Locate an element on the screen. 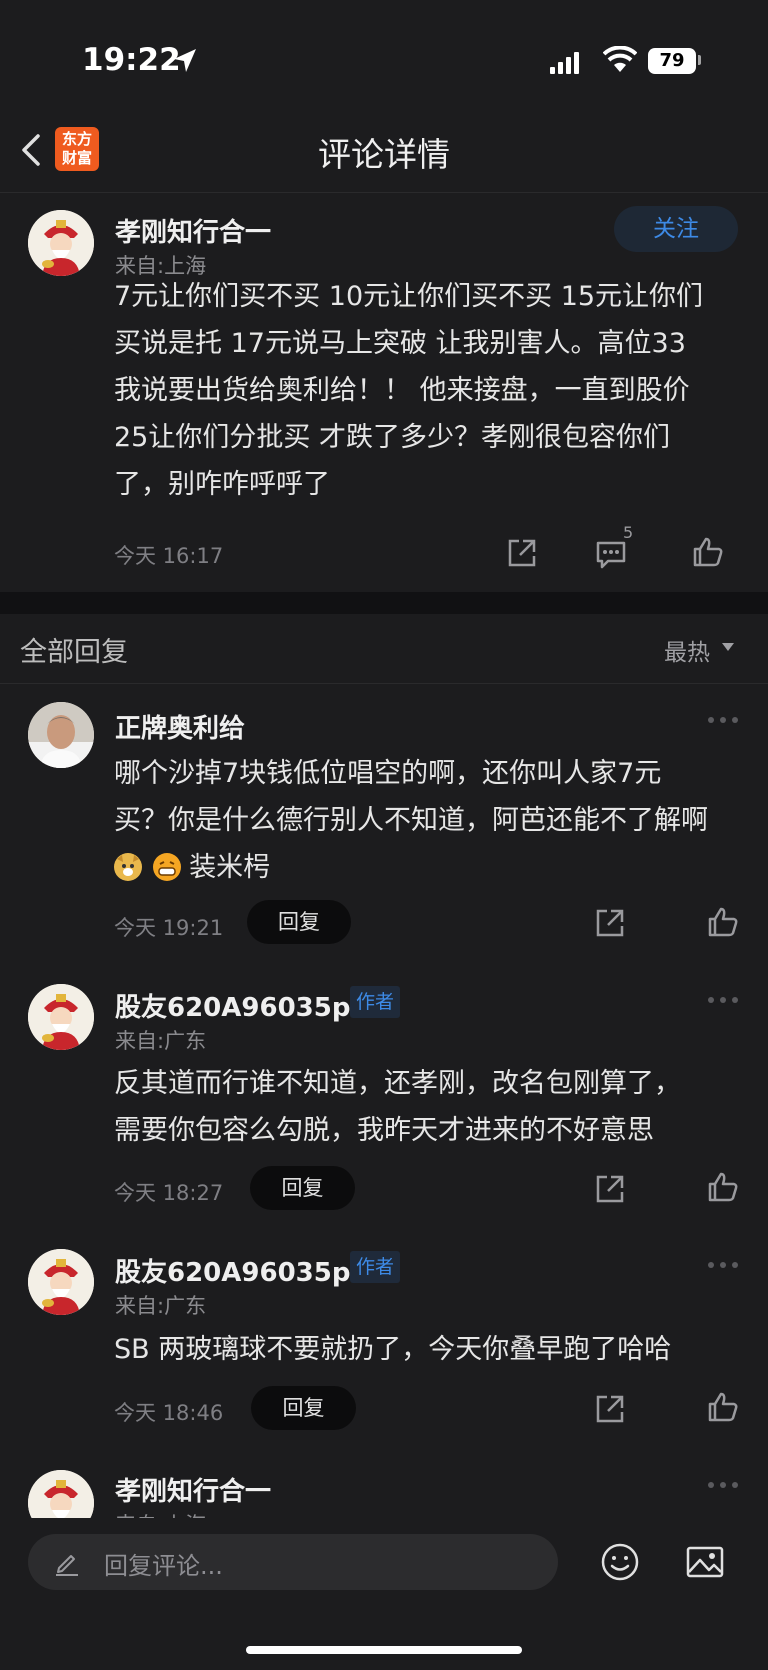 This screenshot has height=1670, width=768. emoji-icon is located at coordinates (620, 1562).